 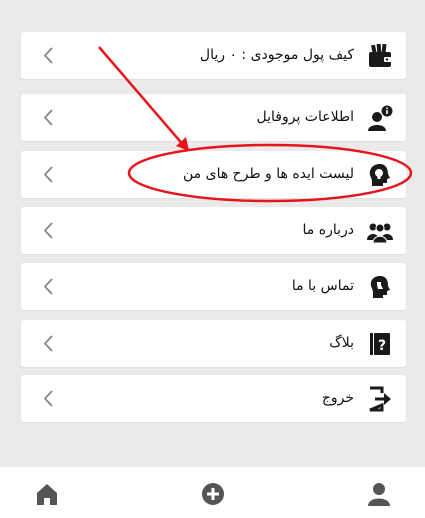 What do you see at coordinates (328, 230) in the screenshot?
I see `menu-item-label: درباره ما` at bounding box center [328, 230].